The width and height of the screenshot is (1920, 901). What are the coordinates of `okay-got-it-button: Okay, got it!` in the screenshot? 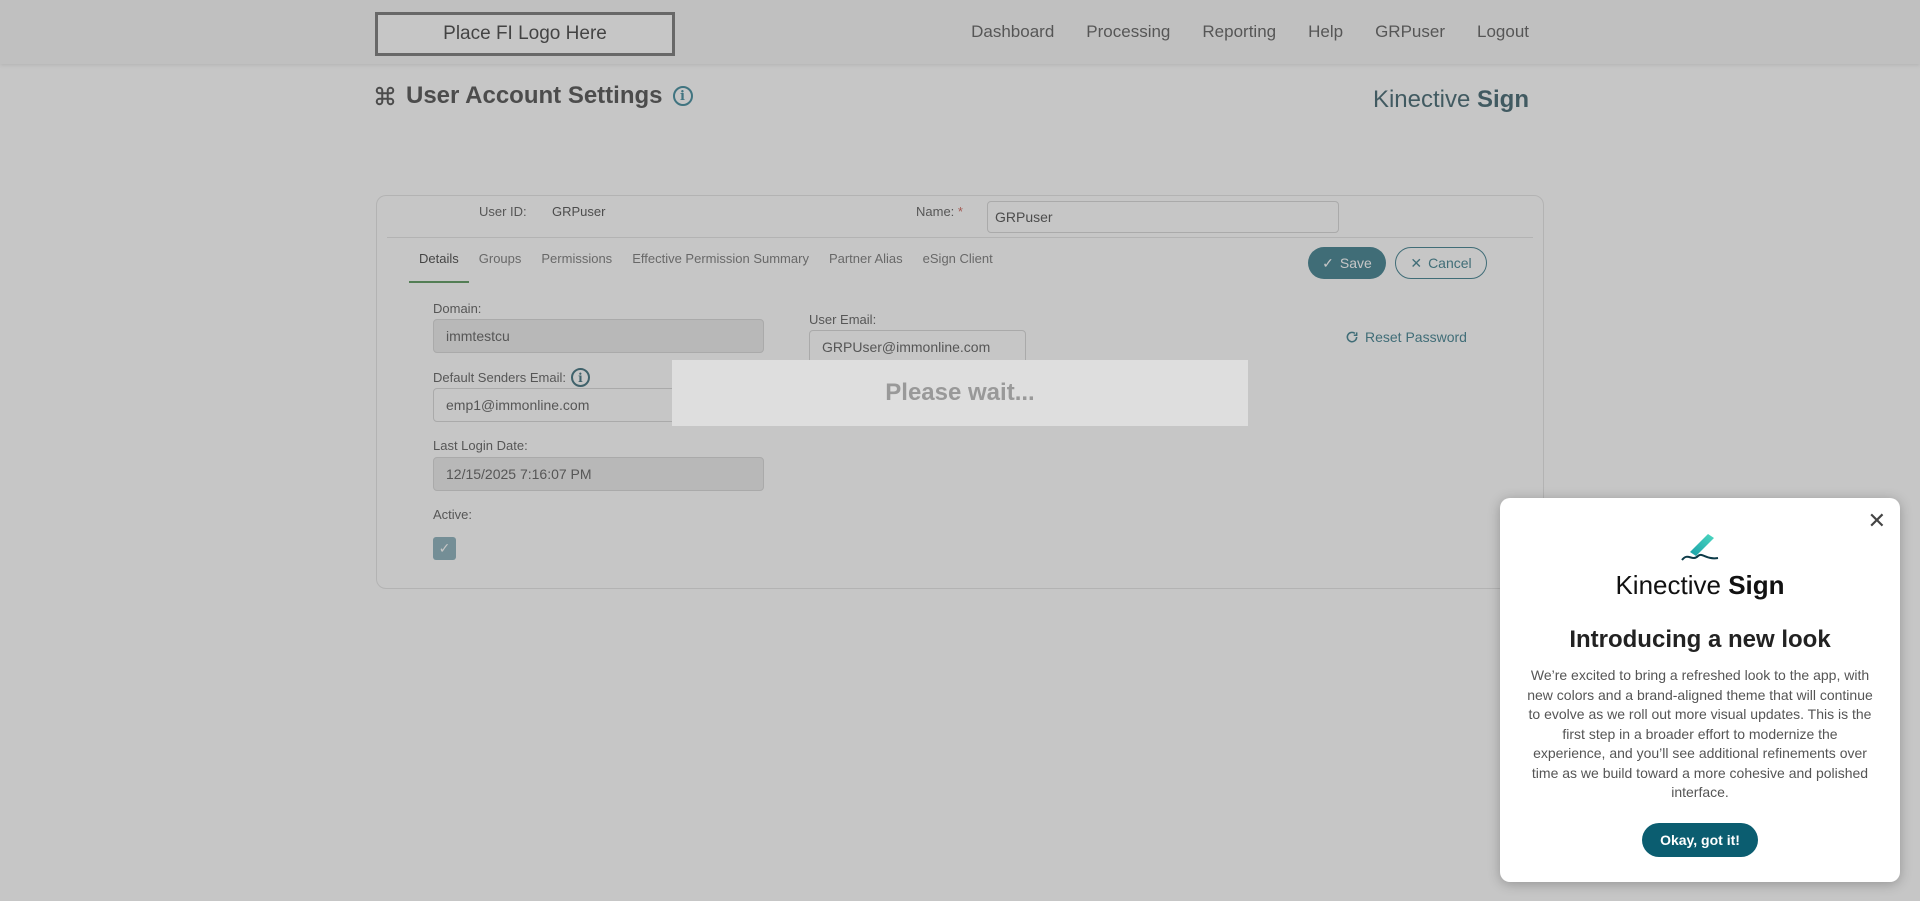 It's located at (1700, 840).